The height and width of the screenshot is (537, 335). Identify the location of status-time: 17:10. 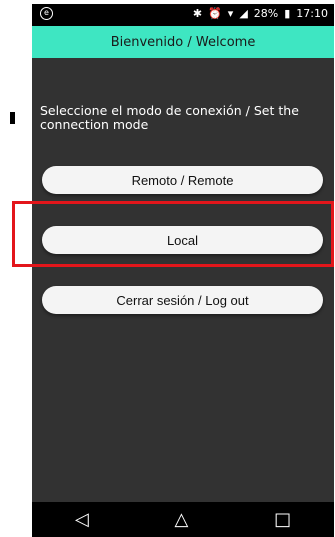
(312, 13).